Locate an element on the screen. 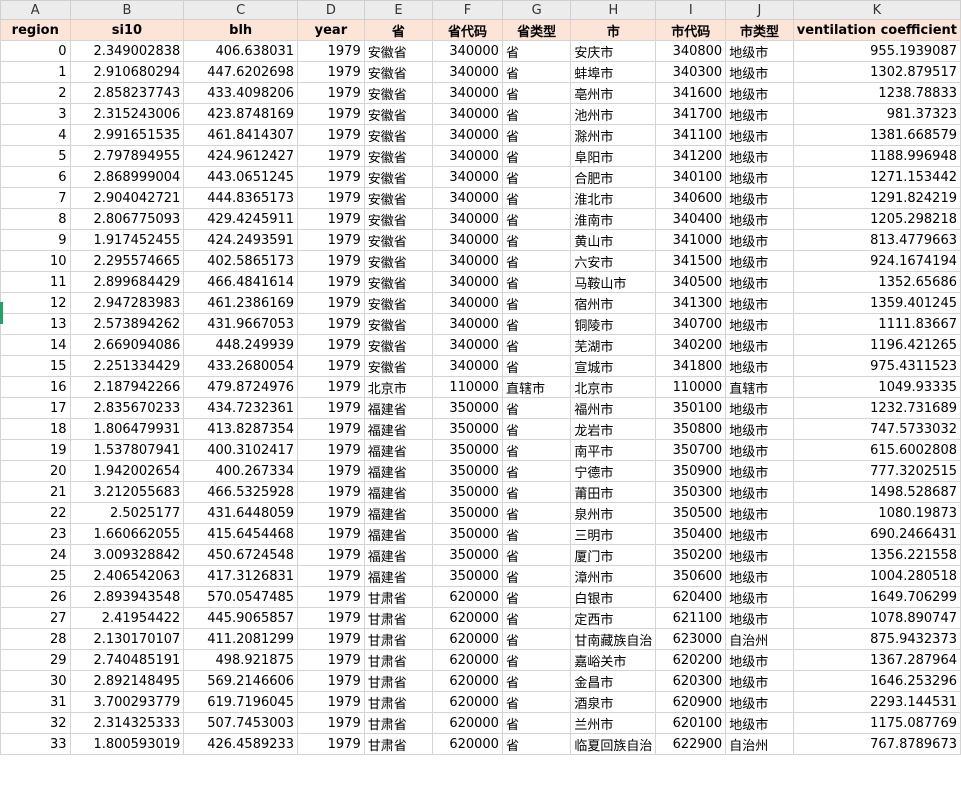  table-cell: 955.1939087 is located at coordinates (876, 51).